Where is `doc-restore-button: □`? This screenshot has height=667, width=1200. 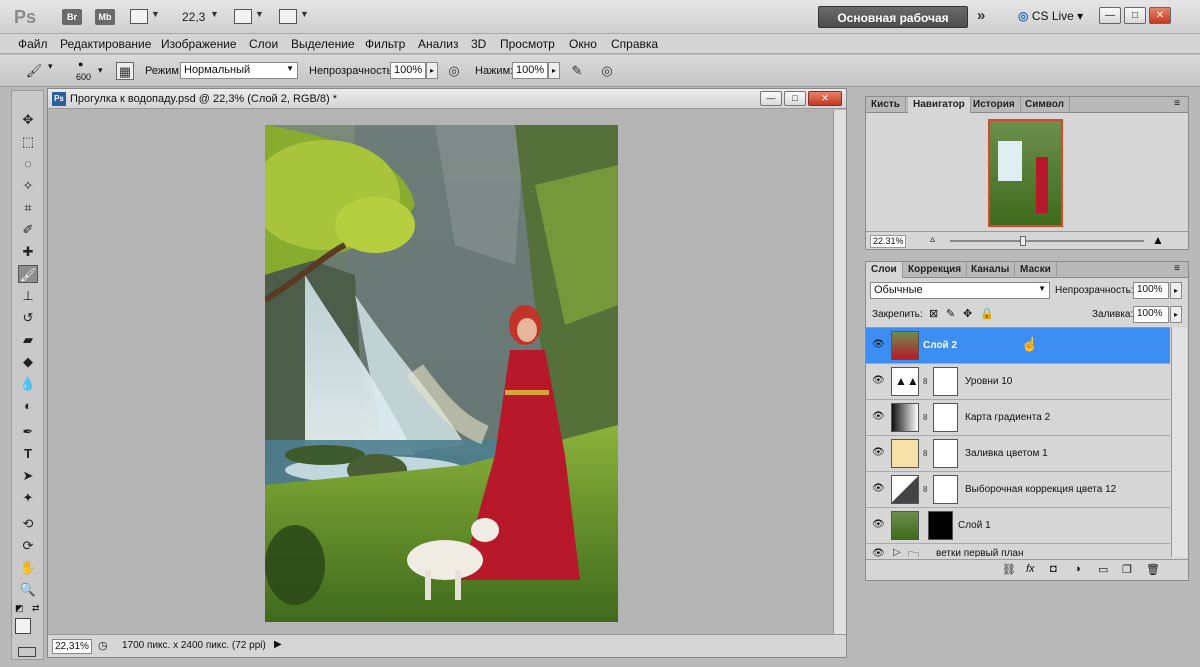
doc-restore-button: □ is located at coordinates (795, 98).